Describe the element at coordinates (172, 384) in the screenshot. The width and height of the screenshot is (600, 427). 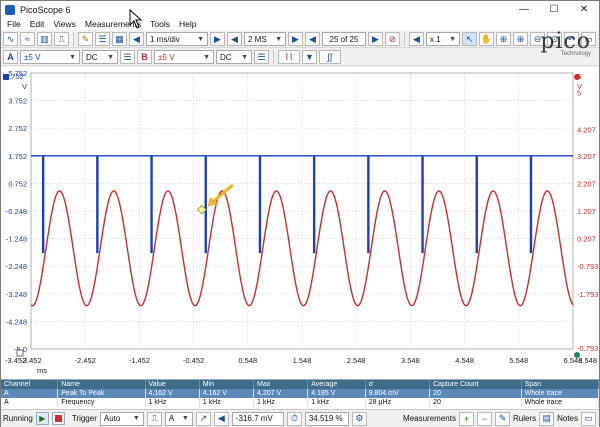
I see `measurements-col-2: Value` at that location.